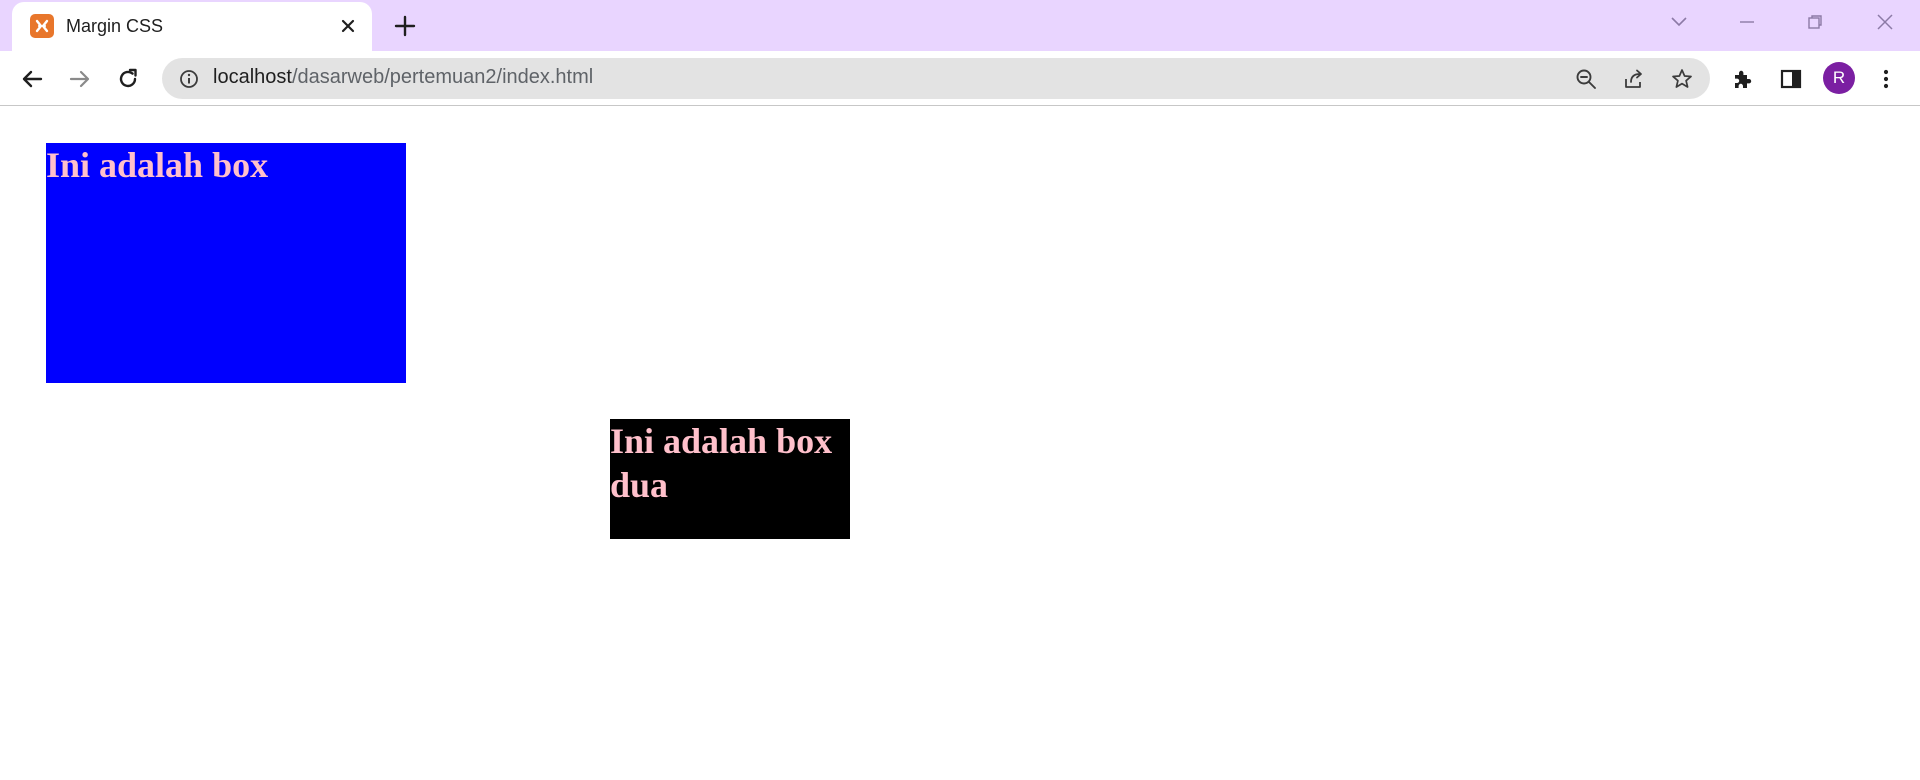  Describe the element at coordinates (1634, 79) in the screenshot. I see `share-icon` at that location.